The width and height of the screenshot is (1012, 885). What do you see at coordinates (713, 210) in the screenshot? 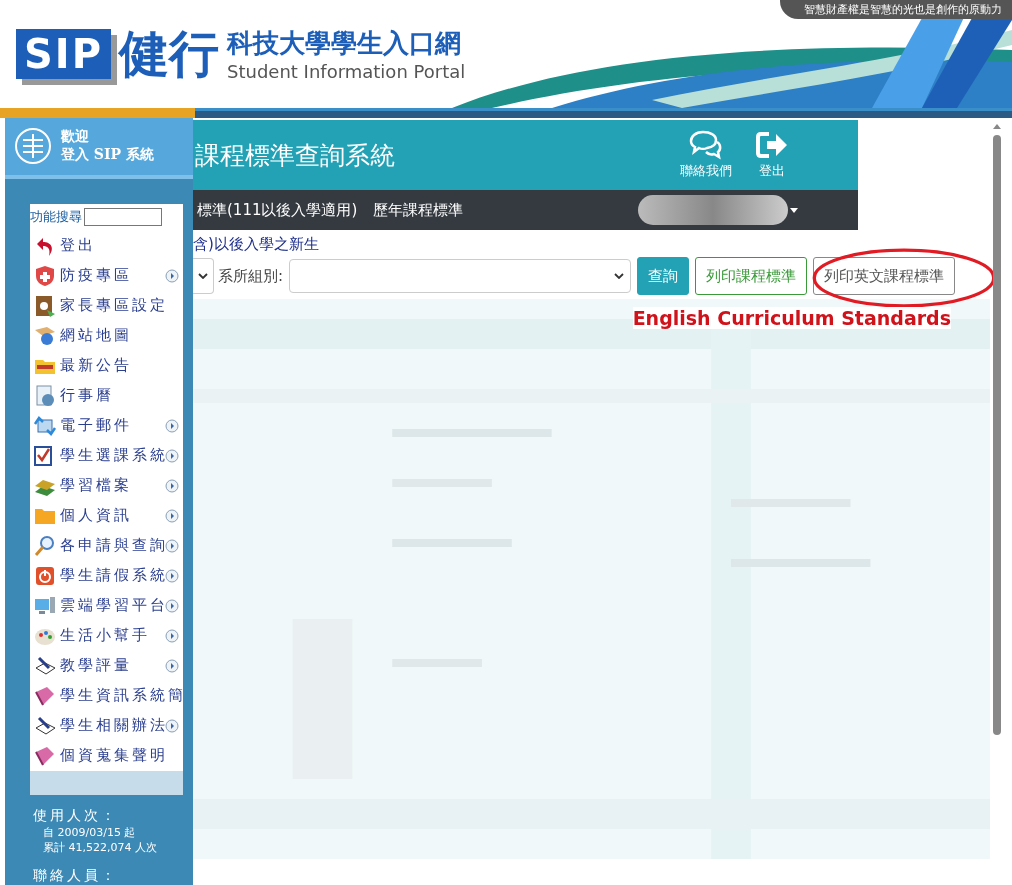
I see `blurred-user-menu` at bounding box center [713, 210].